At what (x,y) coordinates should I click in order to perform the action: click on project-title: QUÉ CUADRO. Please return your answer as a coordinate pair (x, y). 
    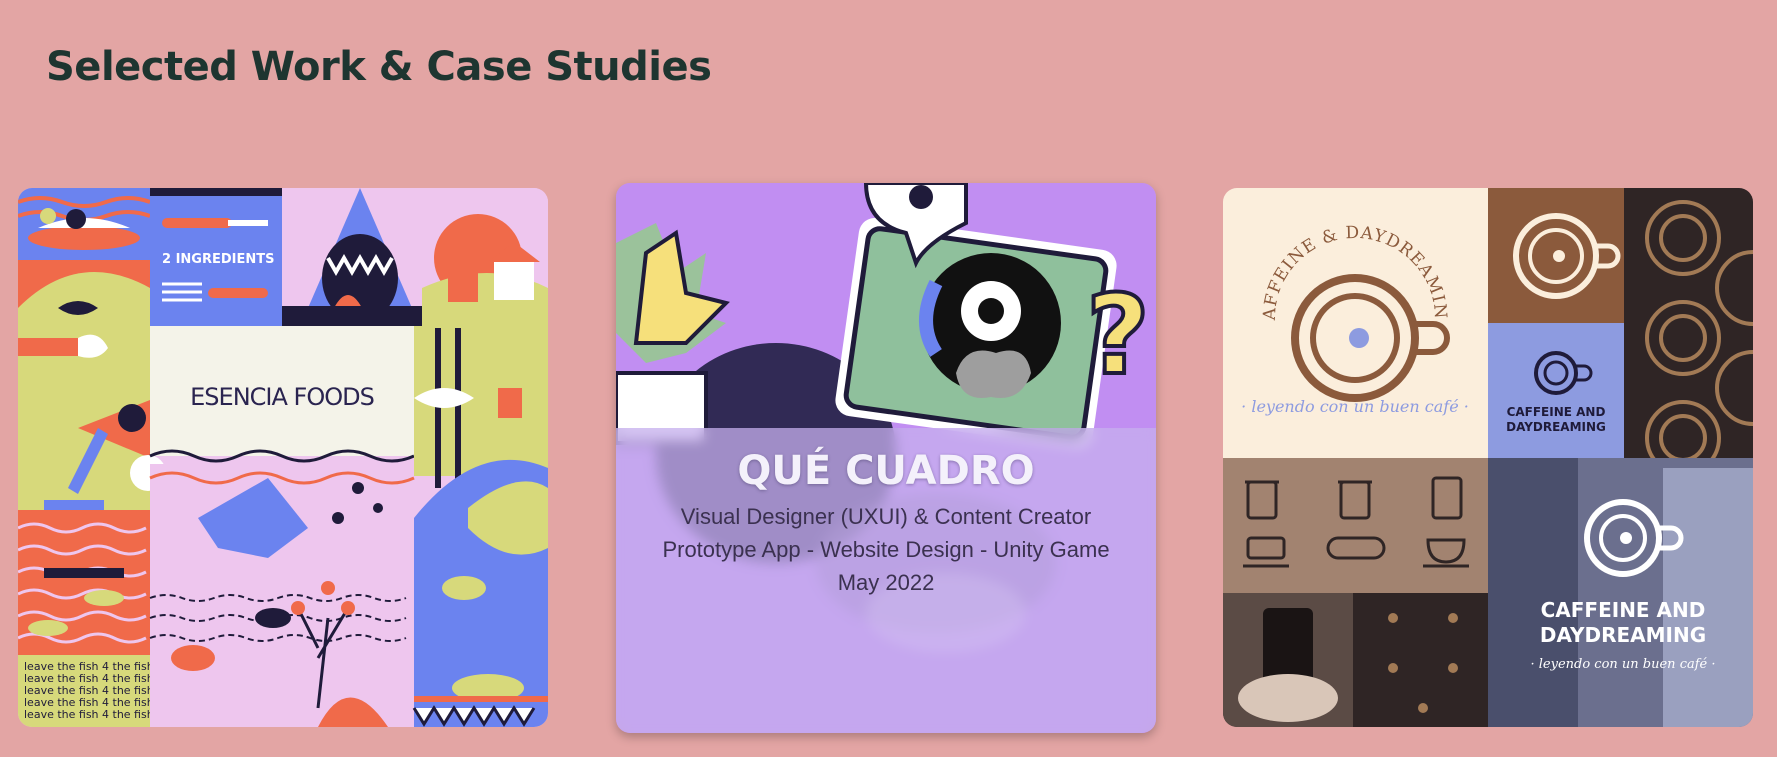
    Looking at the image, I should click on (886, 471).